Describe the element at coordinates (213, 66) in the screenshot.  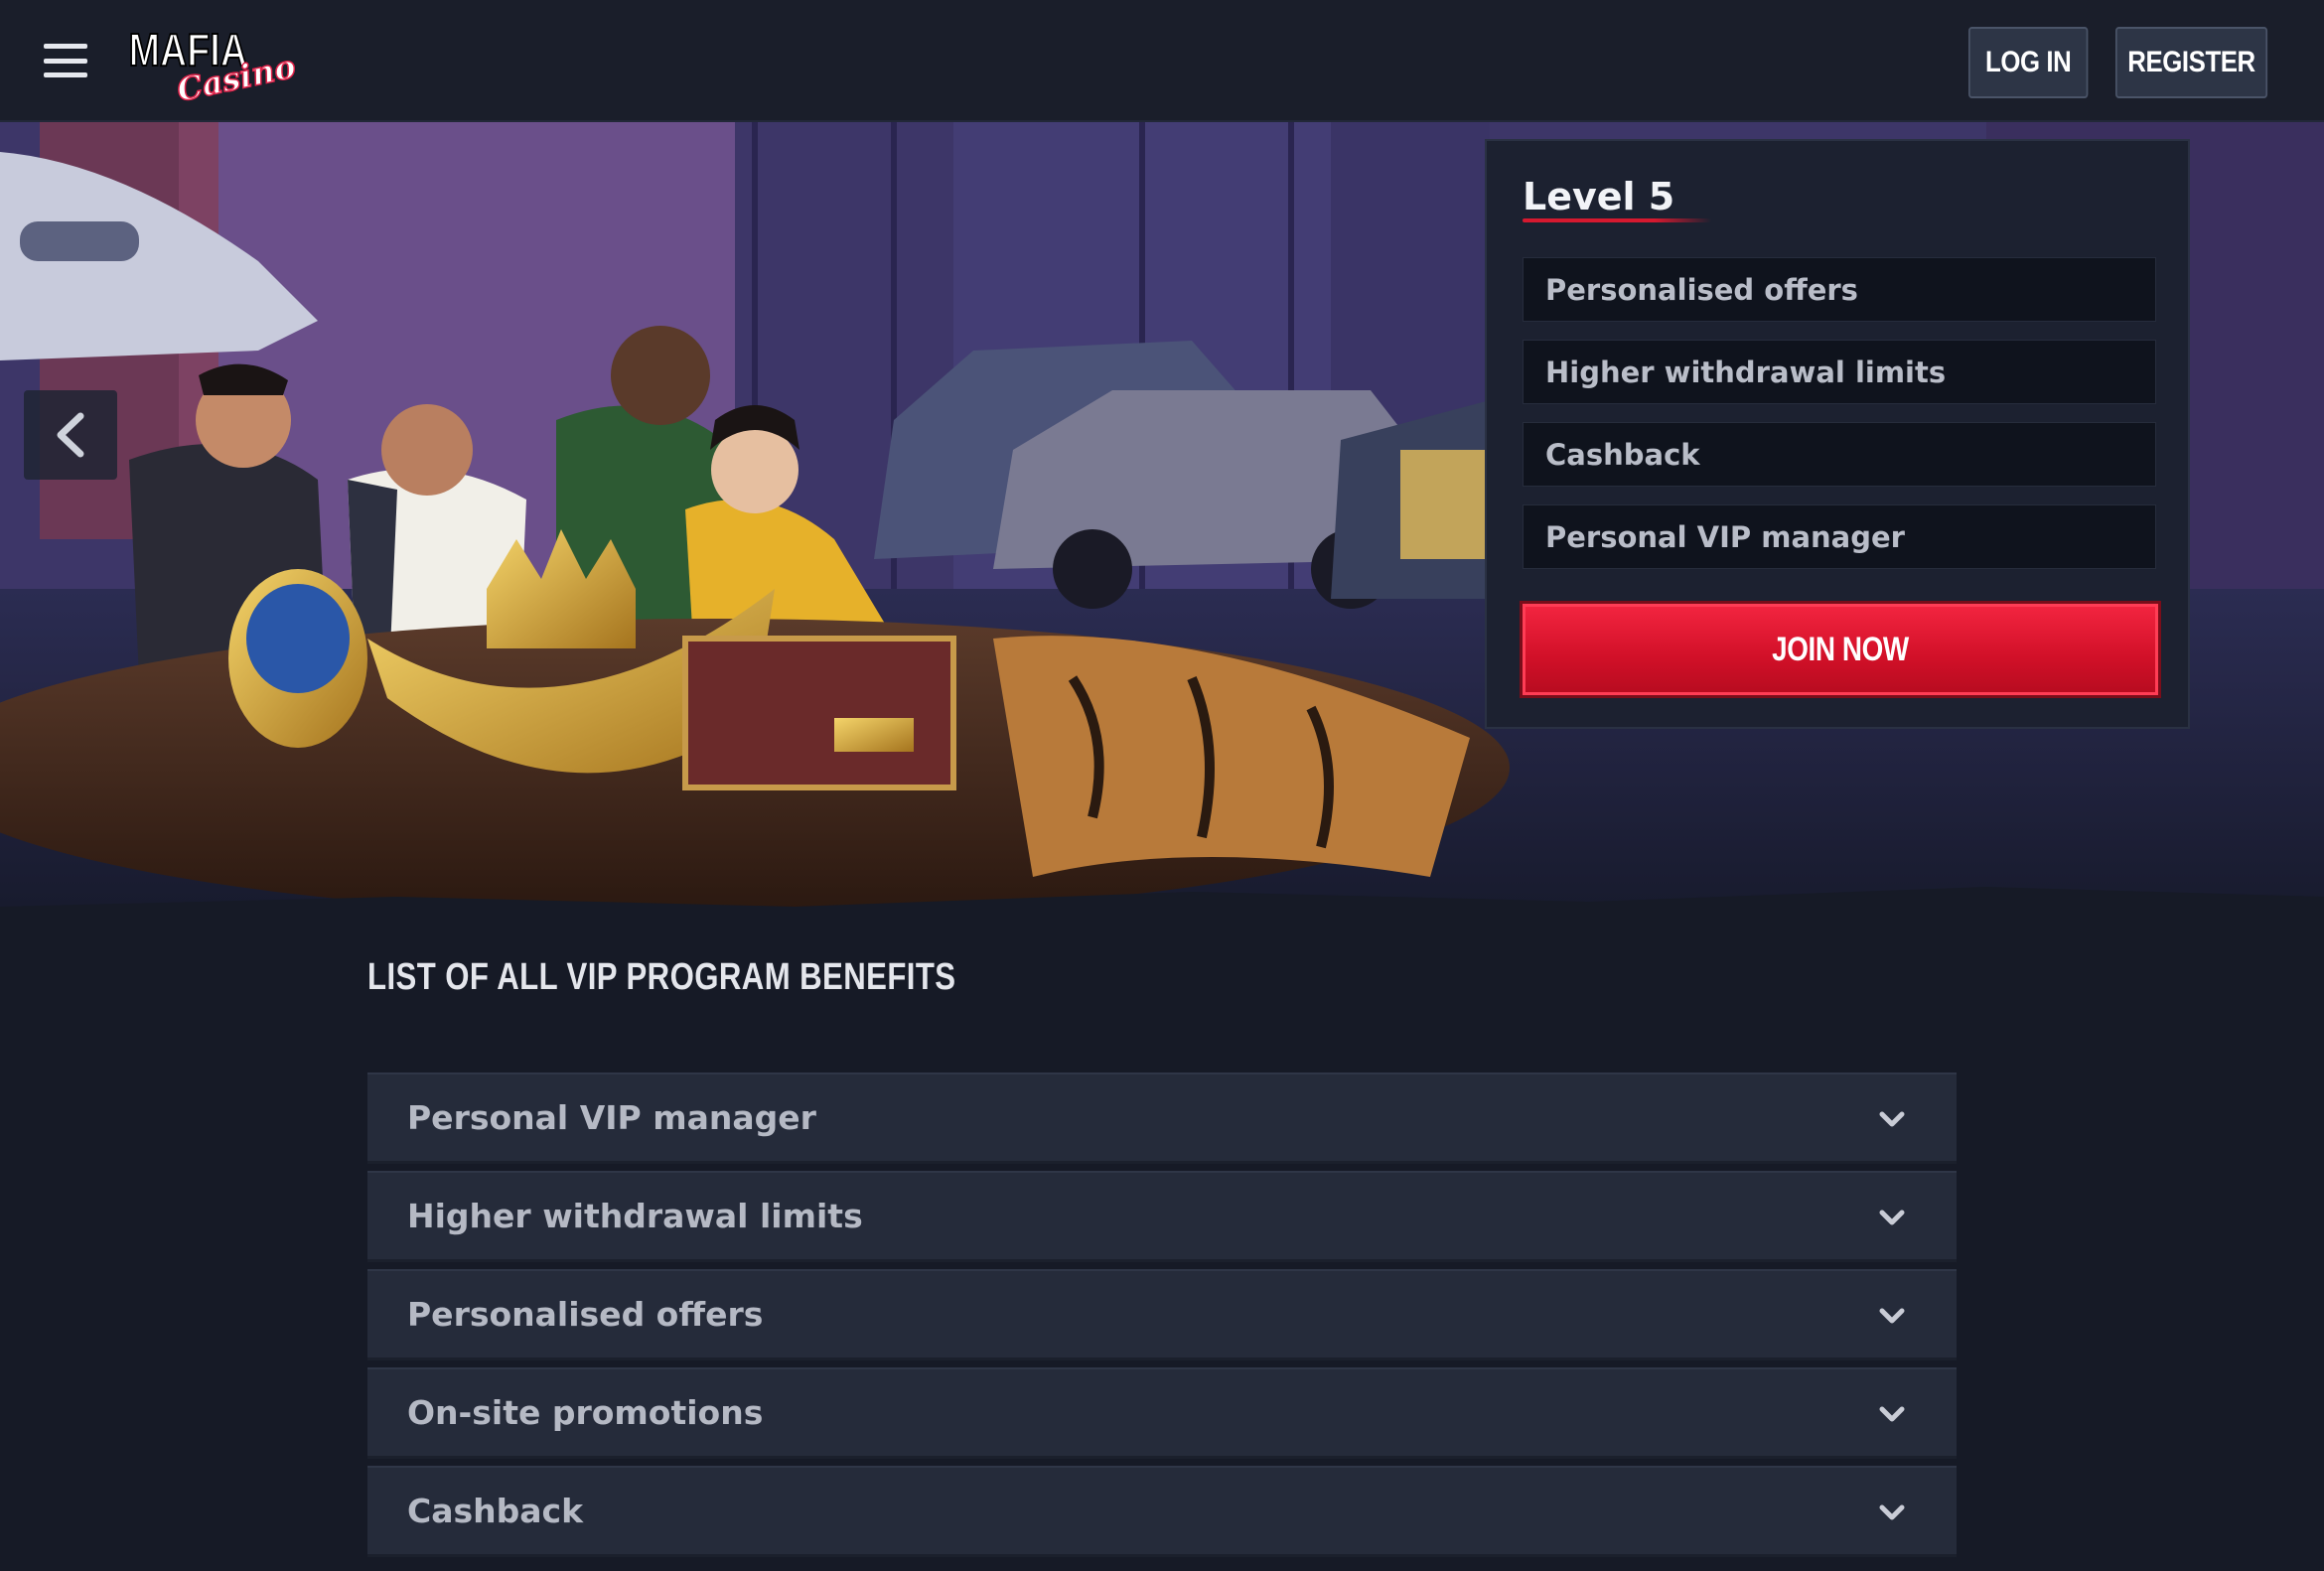
I see `mafia-casino-logo: MAFIA Casino` at that location.